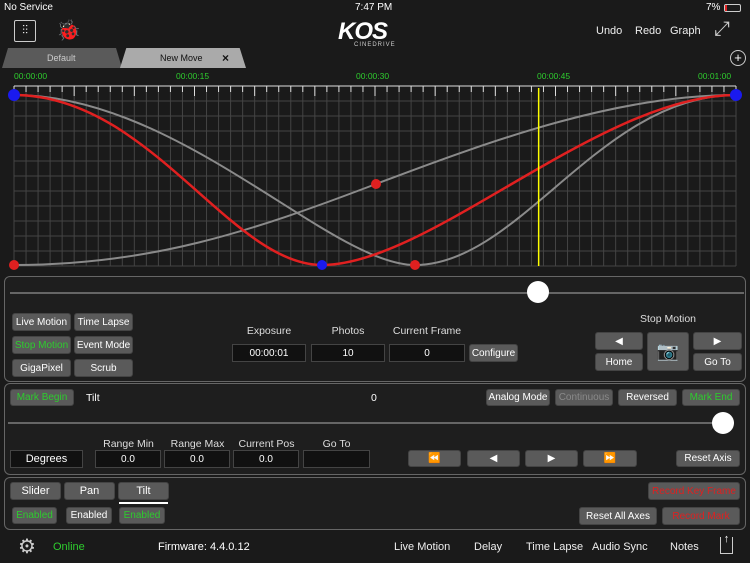 The width and height of the screenshot is (750, 563). I want to click on fast-rewind-button: ⏪, so click(434, 458).